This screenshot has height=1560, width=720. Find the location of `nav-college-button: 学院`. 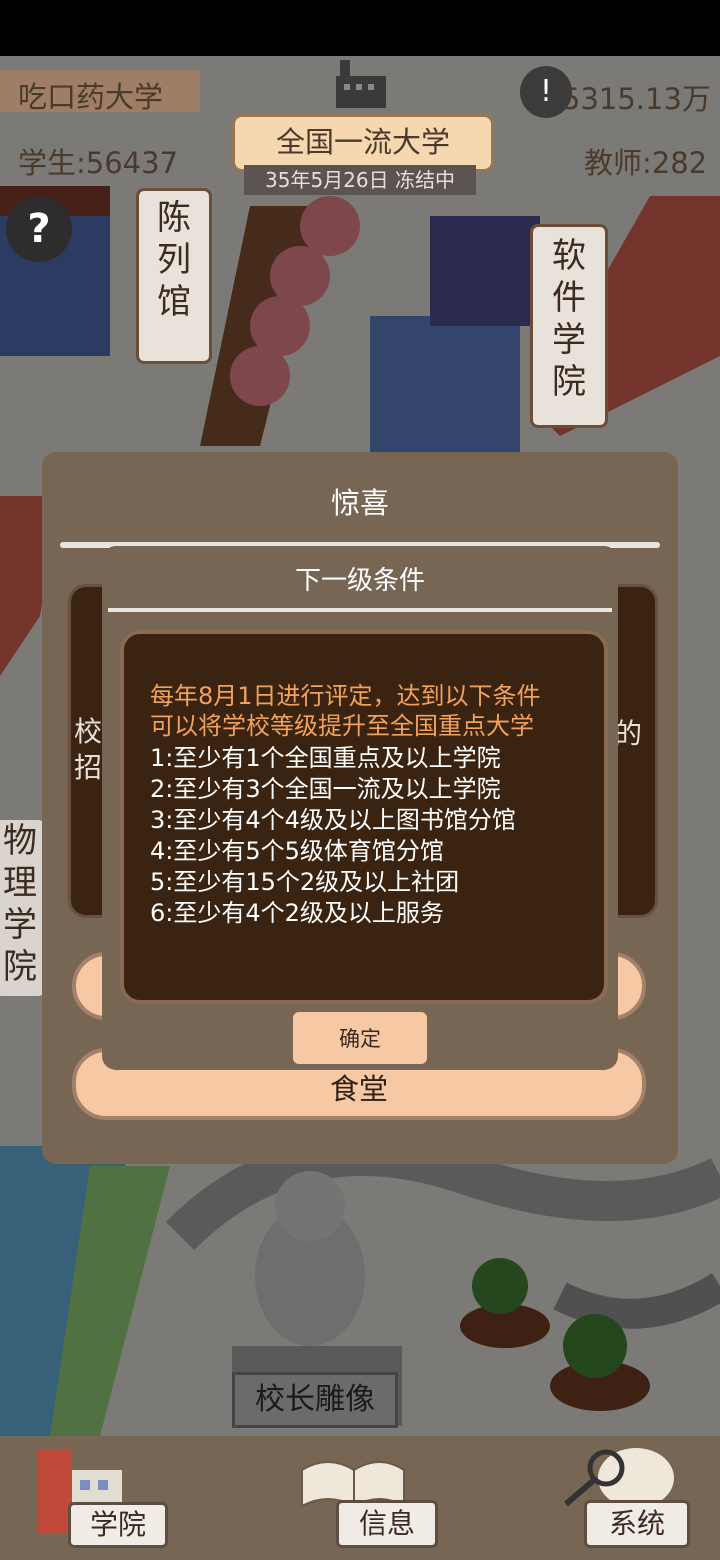

nav-college-button: 学院 is located at coordinates (118, 1525).